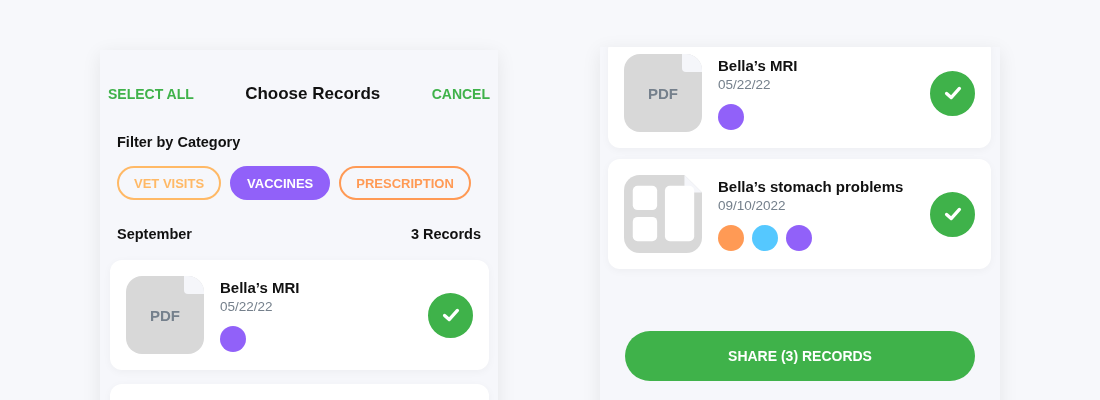 This screenshot has width=1100, height=400. What do you see at coordinates (460, 94) in the screenshot?
I see `cancel-button: CANCEL` at bounding box center [460, 94].